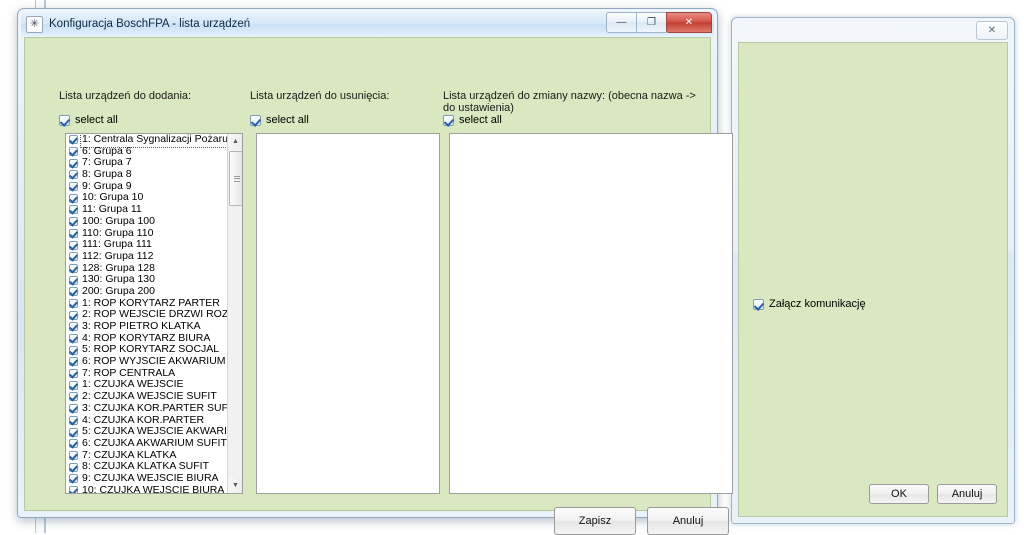  I want to click on enable-communication-checkbox: Załącz komunikację, so click(809, 304).